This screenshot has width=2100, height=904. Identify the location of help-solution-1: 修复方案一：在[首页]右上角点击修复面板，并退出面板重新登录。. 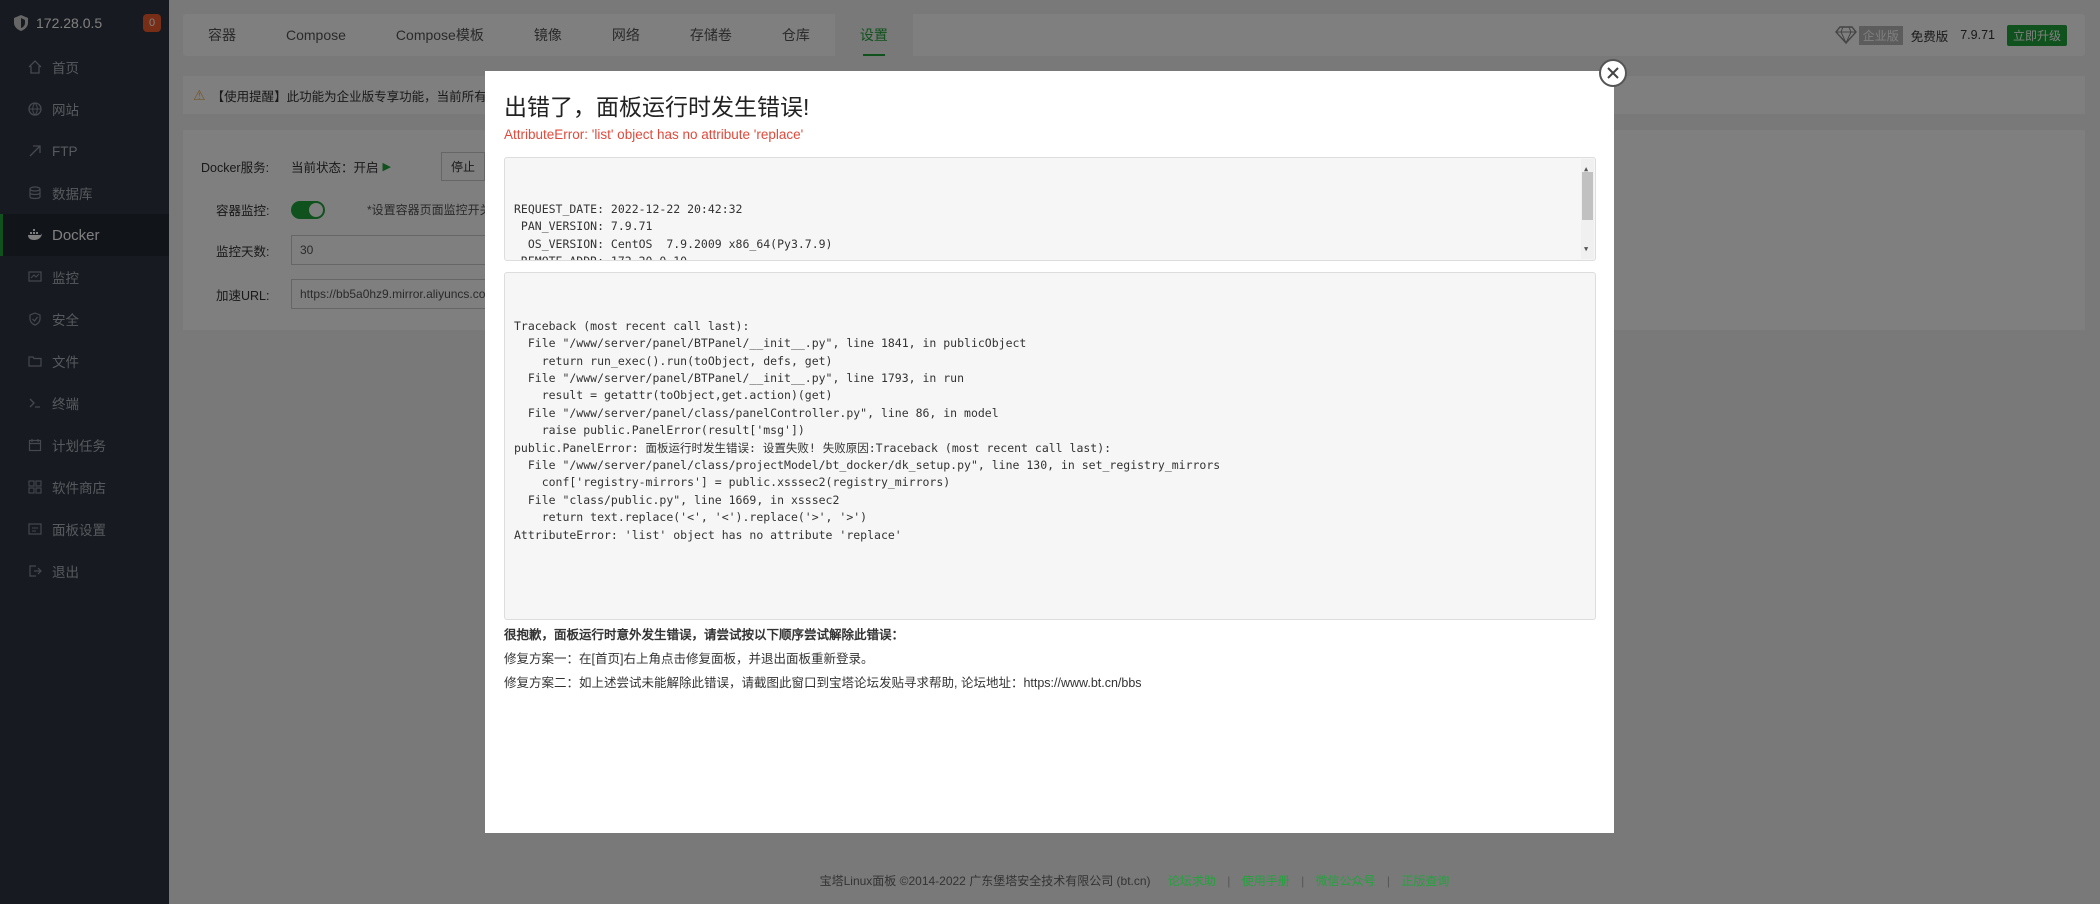
(689, 659).